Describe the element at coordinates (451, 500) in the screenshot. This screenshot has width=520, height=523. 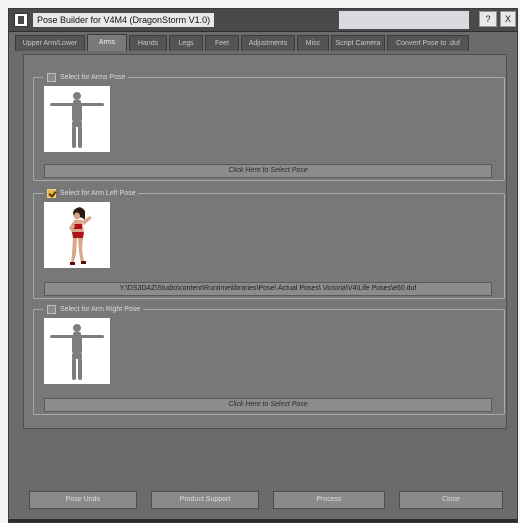
I see `close-button: Close` at that location.